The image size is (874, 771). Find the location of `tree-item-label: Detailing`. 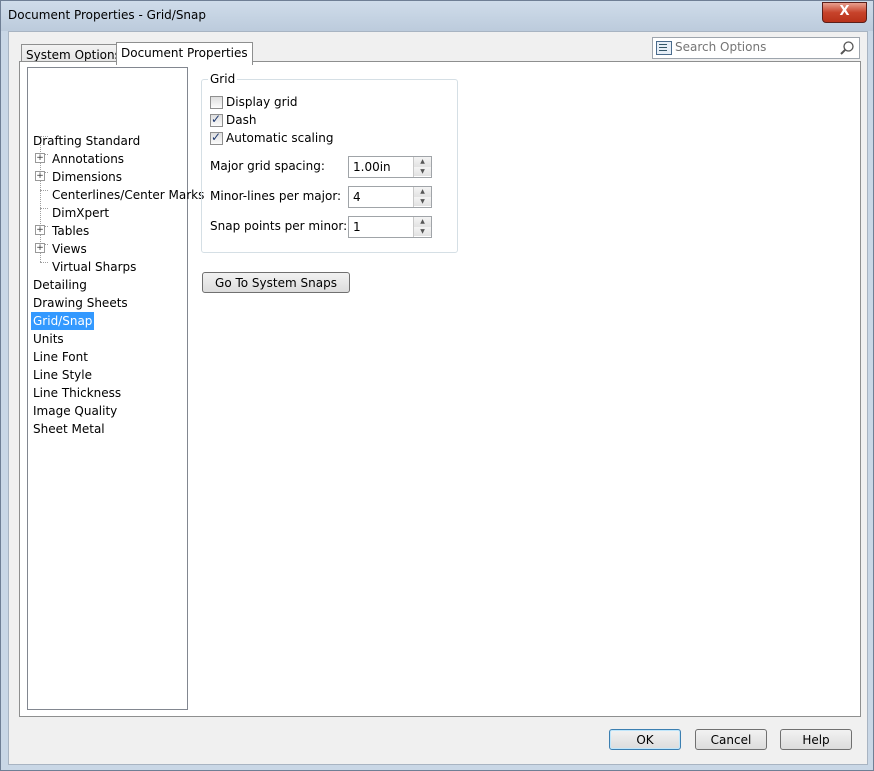

tree-item-label: Detailing is located at coordinates (60, 285).